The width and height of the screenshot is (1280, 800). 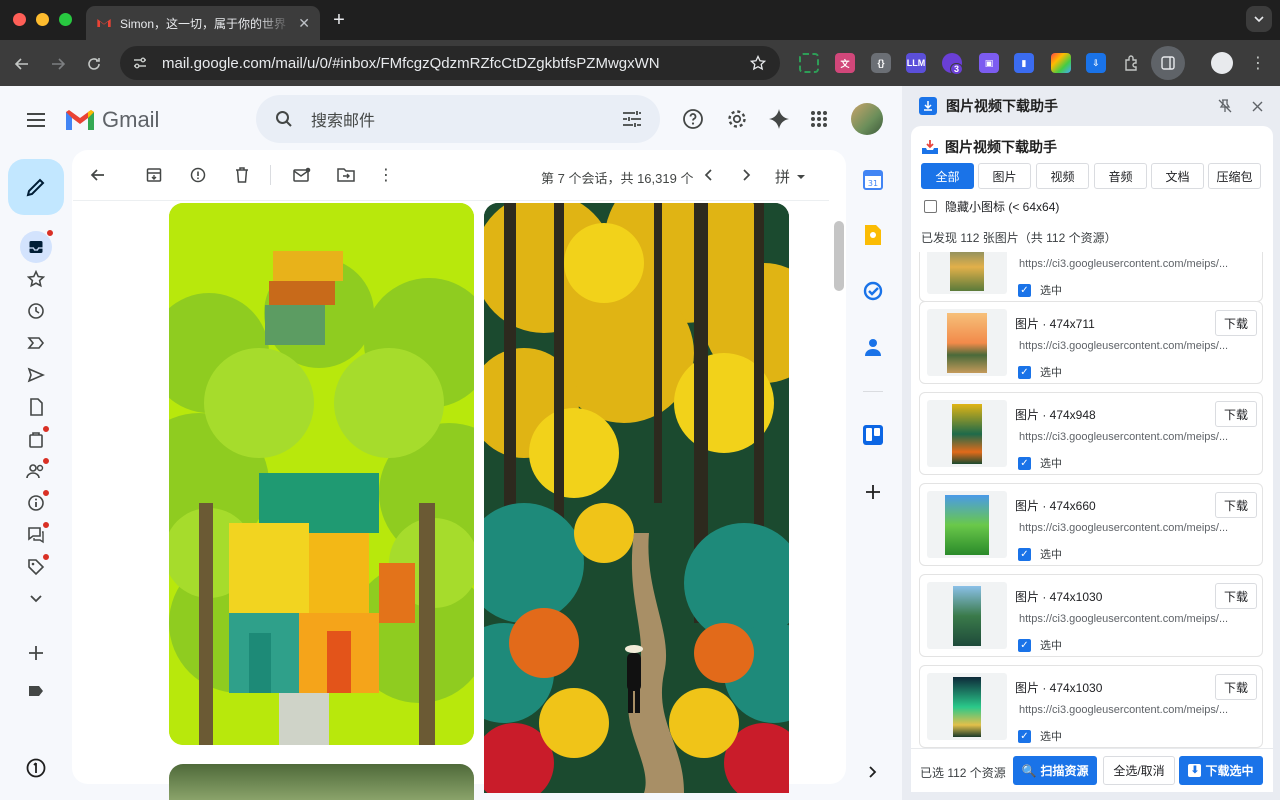 What do you see at coordinates (873, 291) in the screenshot?
I see `tasks-app-icon` at bounding box center [873, 291].